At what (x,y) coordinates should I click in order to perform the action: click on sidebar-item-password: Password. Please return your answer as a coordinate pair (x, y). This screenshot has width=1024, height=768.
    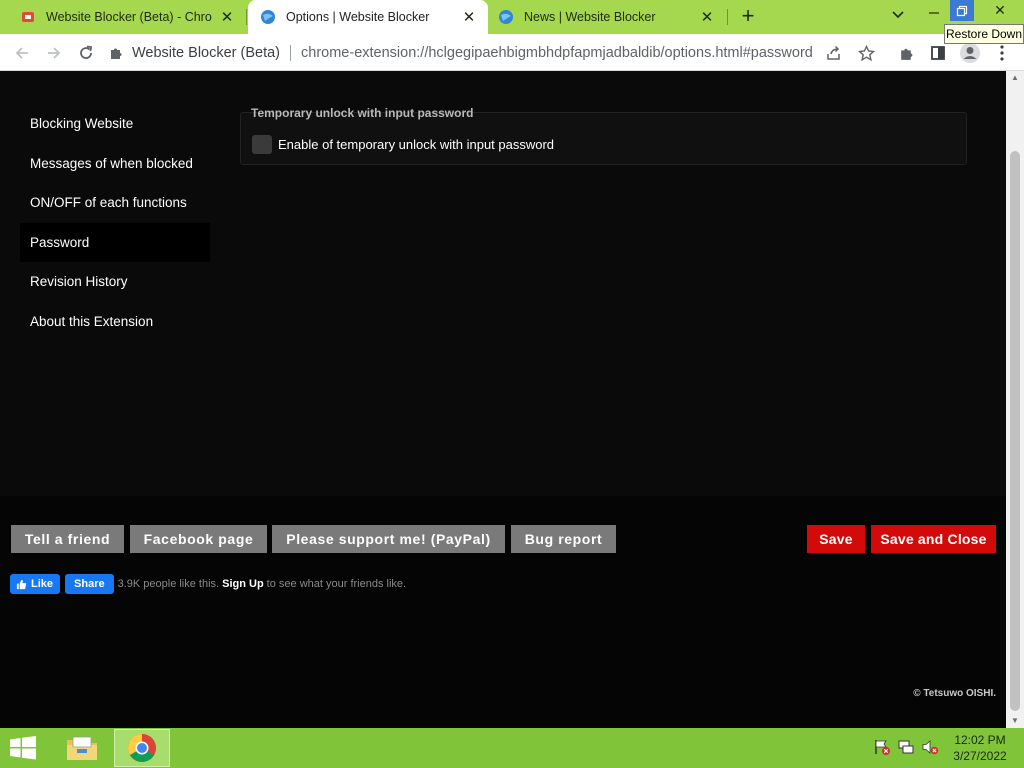
    Looking at the image, I should click on (115, 242).